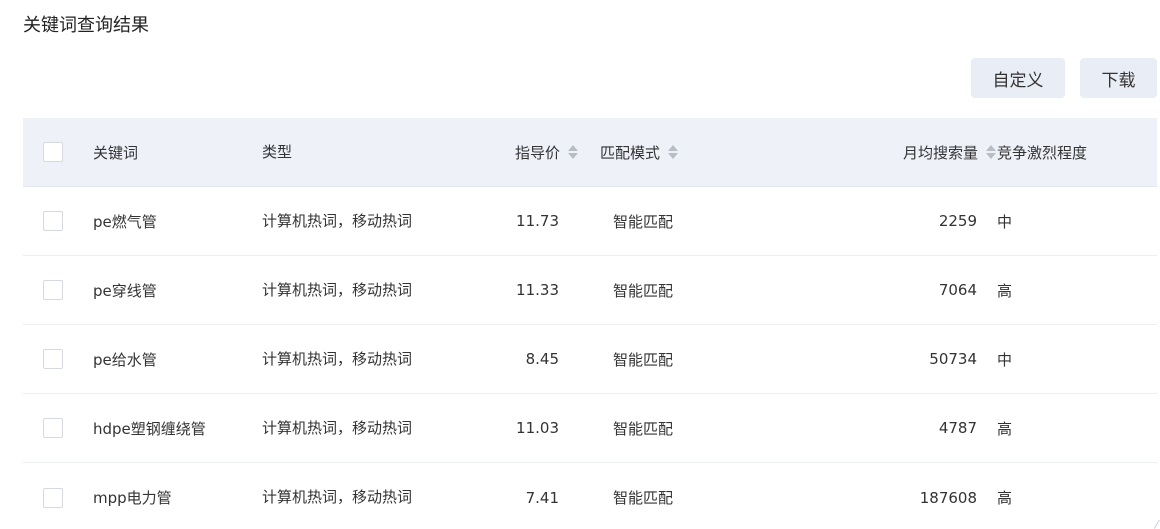 The height and width of the screenshot is (529, 1160). I want to click on cell-volume: 187608, so click(948, 497).